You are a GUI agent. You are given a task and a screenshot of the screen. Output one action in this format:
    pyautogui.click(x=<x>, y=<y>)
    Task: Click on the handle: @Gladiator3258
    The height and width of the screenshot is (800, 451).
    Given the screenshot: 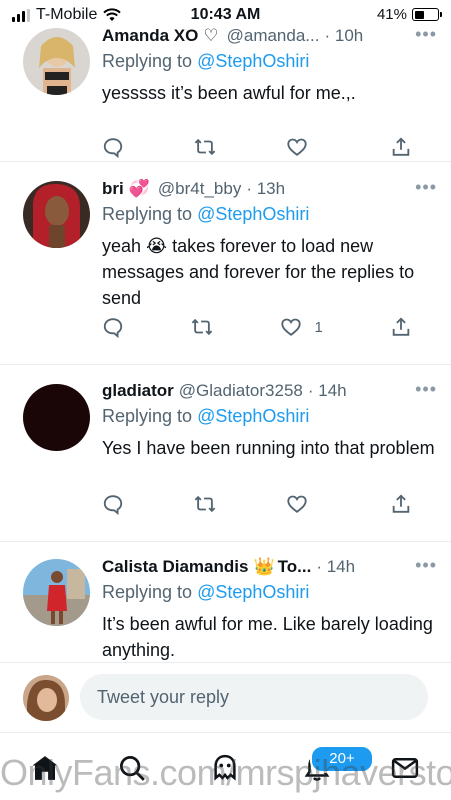 What is the action you would take?
    pyautogui.click(x=241, y=391)
    